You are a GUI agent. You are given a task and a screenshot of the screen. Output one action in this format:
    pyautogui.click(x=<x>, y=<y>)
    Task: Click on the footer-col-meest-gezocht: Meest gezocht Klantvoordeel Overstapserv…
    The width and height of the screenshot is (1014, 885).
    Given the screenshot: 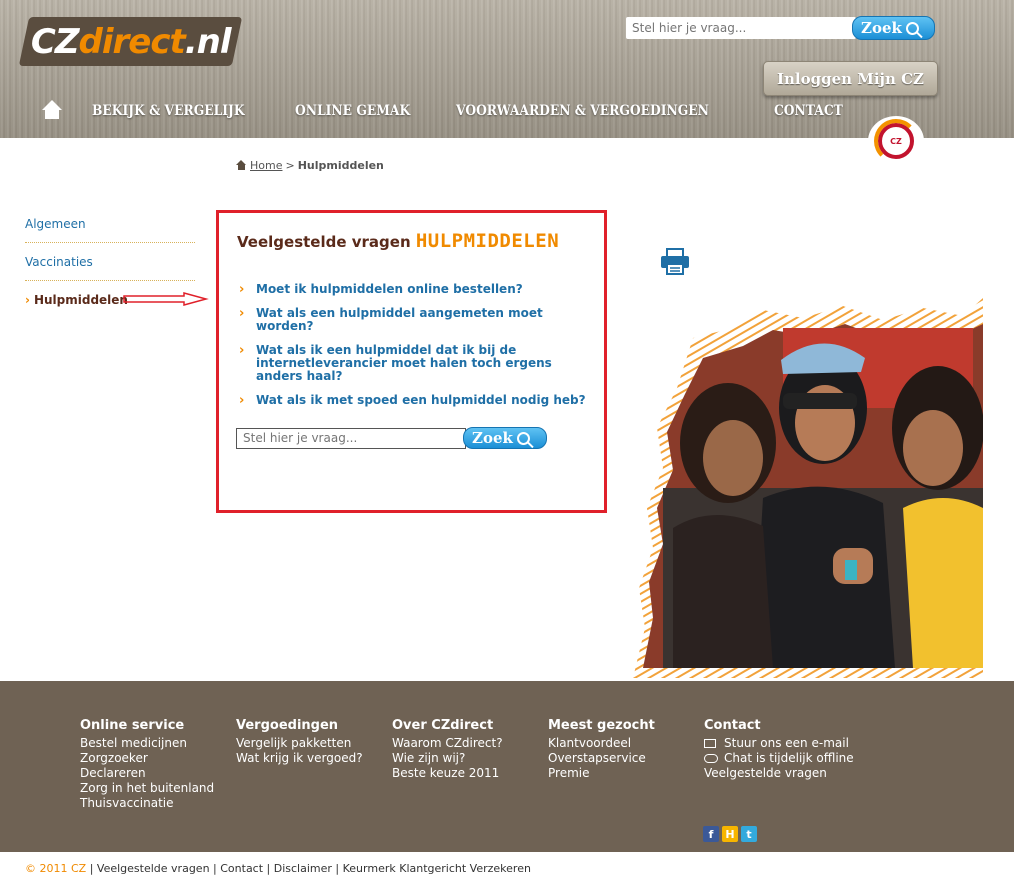 What is the action you would take?
    pyautogui.click(x=601, y=749)
    